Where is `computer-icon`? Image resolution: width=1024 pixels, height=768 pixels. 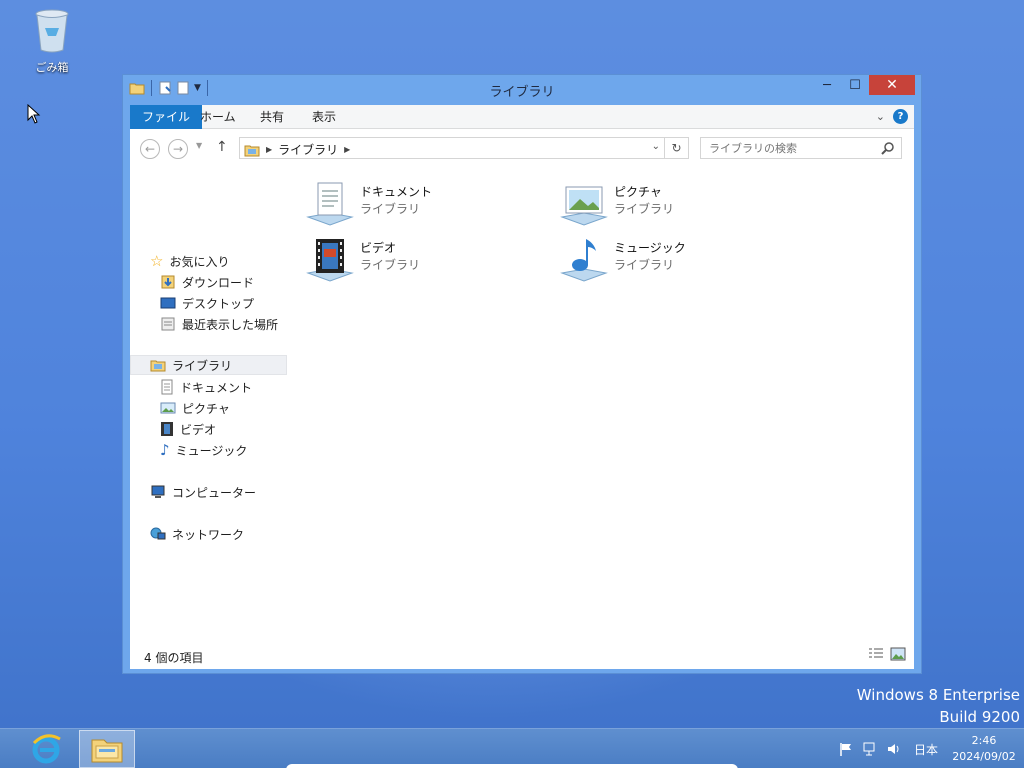 computer-icon is located at coordinates (158, 491).